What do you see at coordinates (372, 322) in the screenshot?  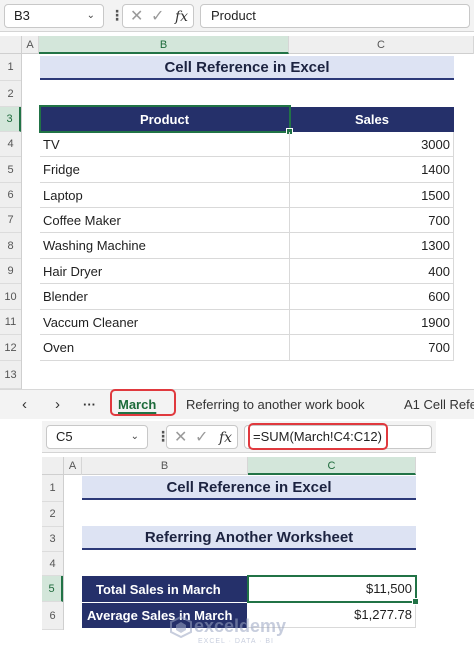 I see `sales-cell: 1900` at bounding box center [372, 322].